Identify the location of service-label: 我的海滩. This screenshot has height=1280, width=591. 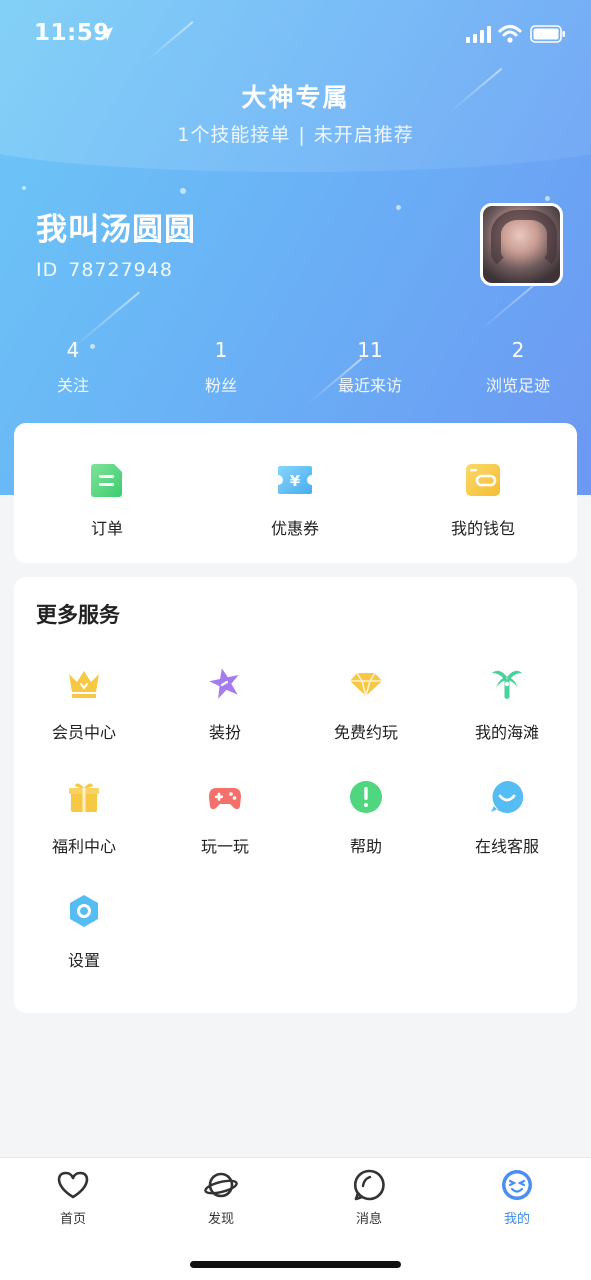
(506, 732).